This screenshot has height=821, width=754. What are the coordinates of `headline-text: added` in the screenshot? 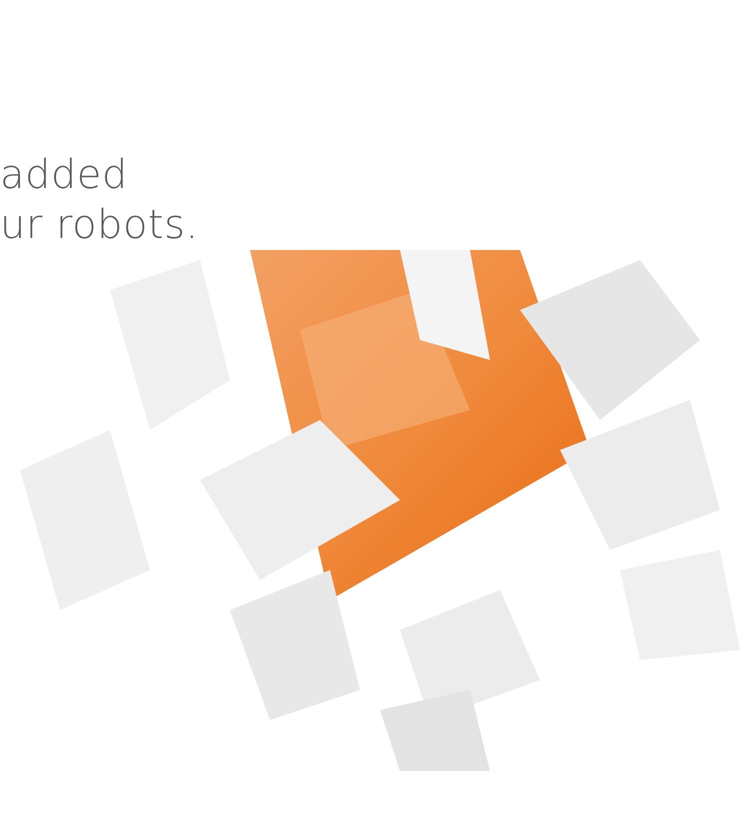 It's located at (64, 175).